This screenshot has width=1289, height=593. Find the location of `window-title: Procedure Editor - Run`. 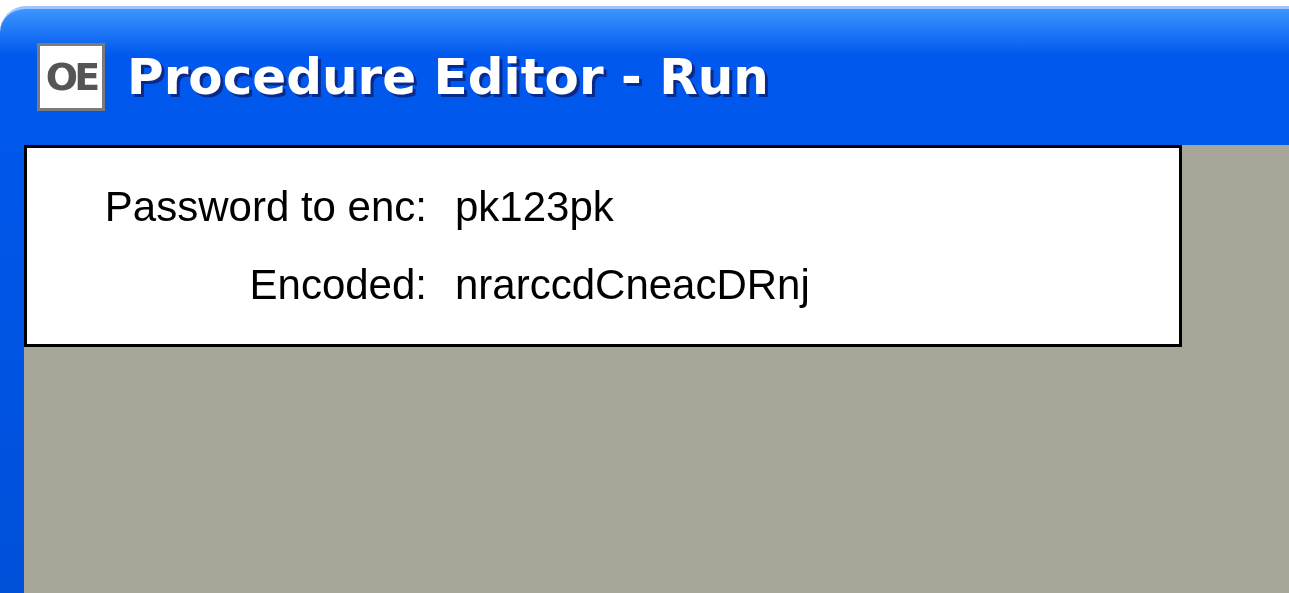

window-title: Procedure Editor - Run is located at coordinates (448, 77).